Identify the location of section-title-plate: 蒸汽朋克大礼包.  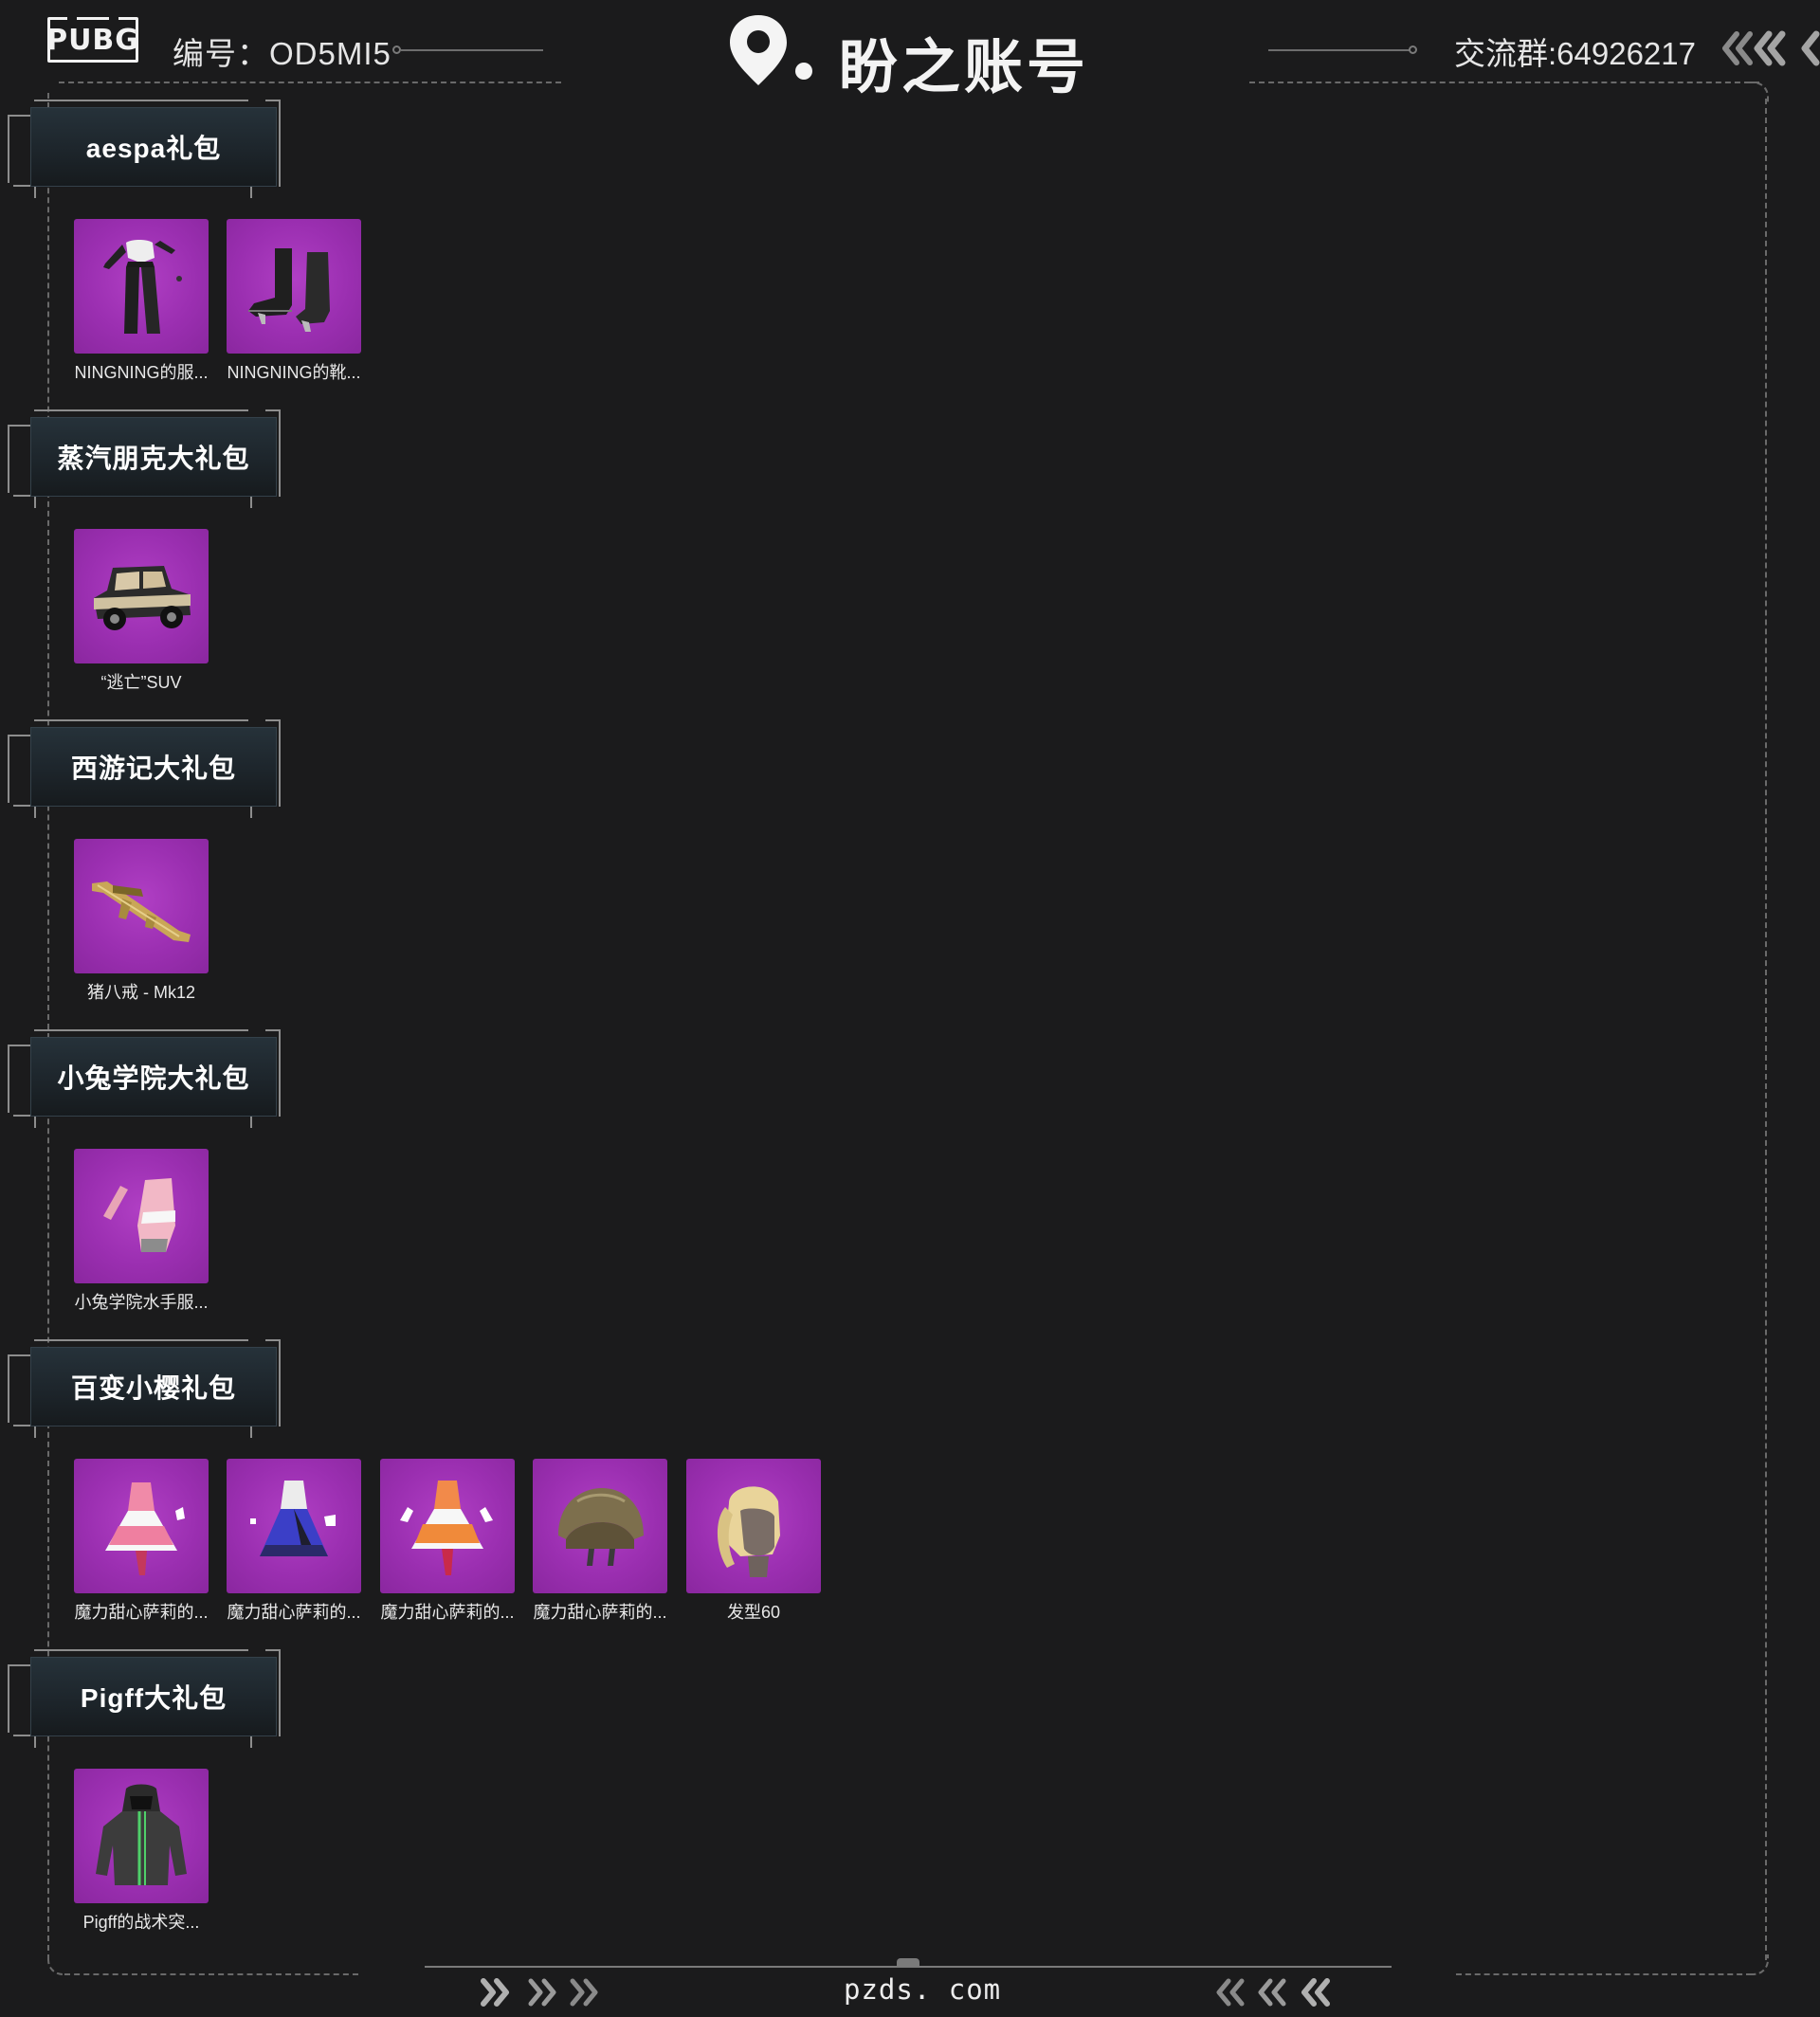
(153, 457).